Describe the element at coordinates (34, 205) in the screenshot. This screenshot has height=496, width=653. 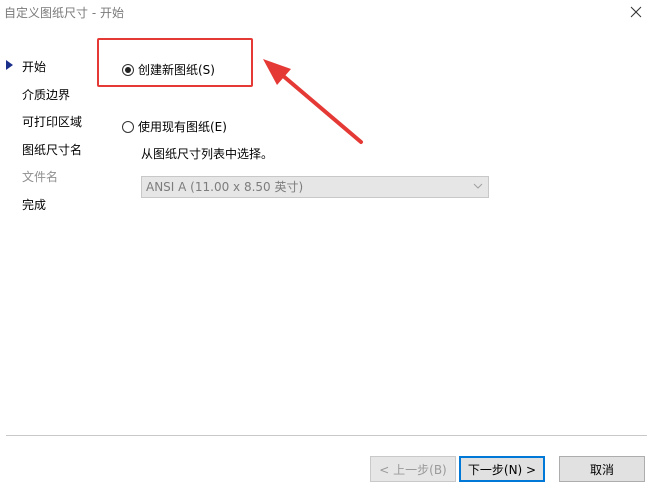
I see `step-finish: 完成` at that location.